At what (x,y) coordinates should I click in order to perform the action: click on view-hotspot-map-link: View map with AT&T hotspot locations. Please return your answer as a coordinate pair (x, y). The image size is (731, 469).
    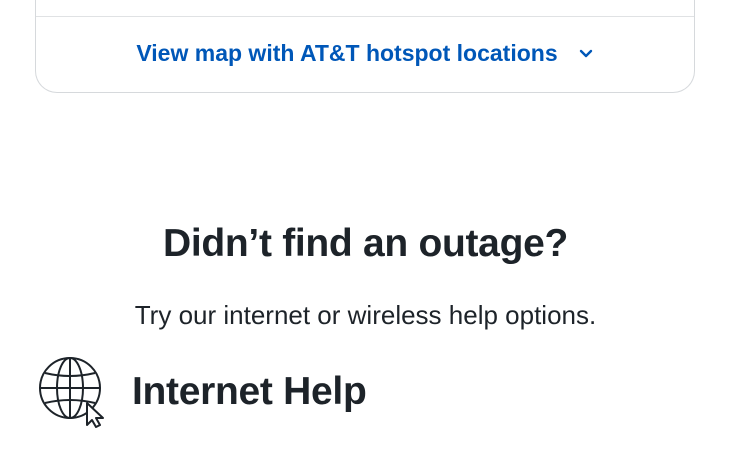
    Looking at the image, I should click on (365, 53).